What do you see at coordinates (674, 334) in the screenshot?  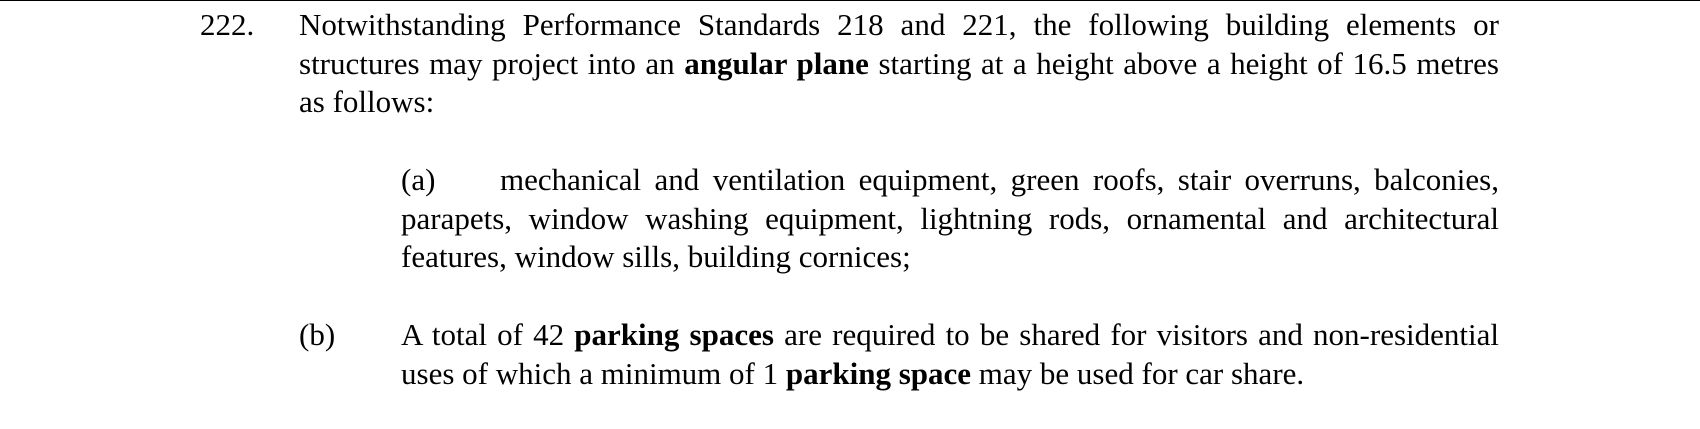 I see `defined-term-parking-spaces: parking spaces` at bounding box center [674, 334].